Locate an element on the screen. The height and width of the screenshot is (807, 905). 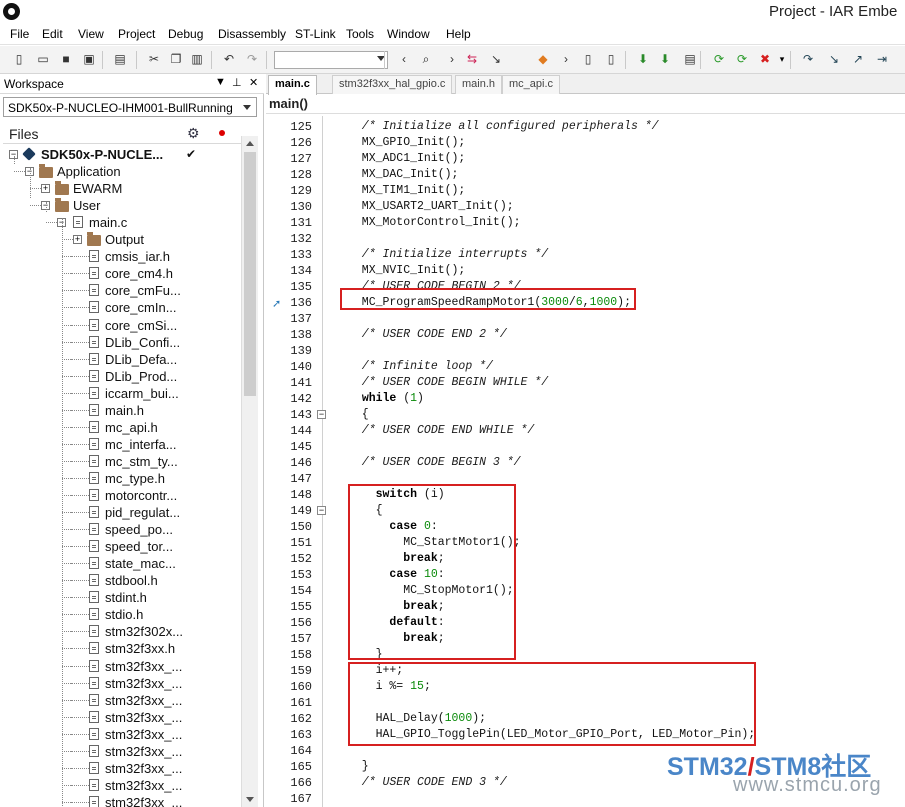
tab-main-h: main.h is located at coordinates (479, 84).